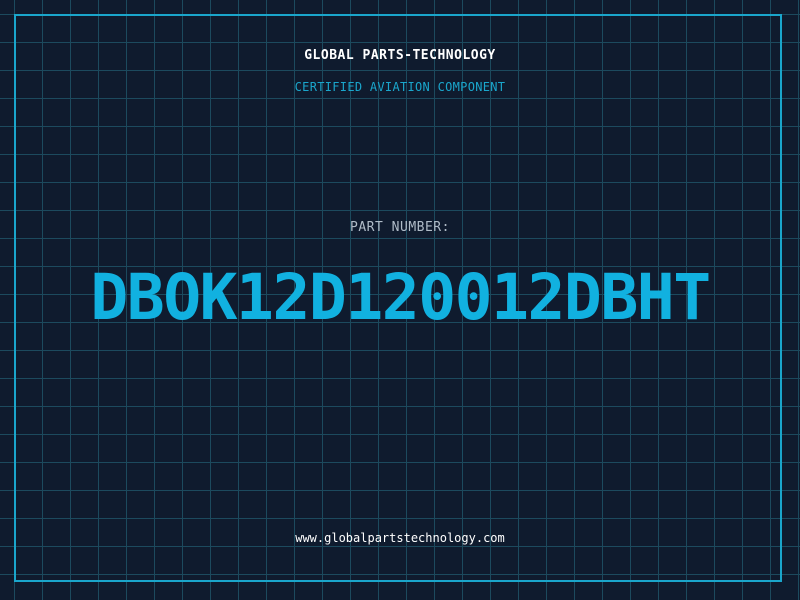  I want to click on brand-subtitle: CERTIFIED AVIATION COMPONENT, so click(400, 87).